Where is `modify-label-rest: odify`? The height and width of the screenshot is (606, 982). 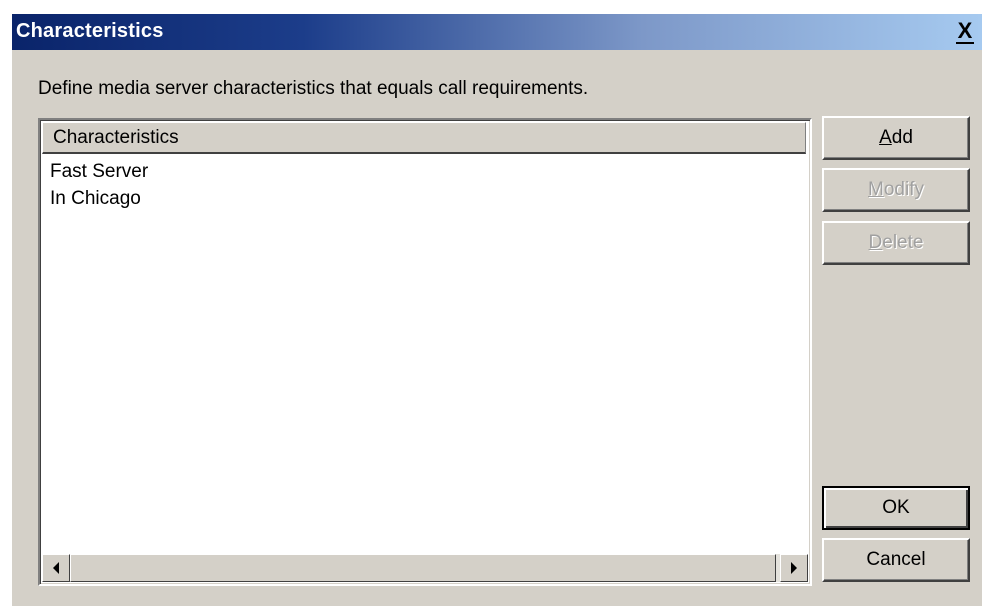 modify-label-rest: odify is located at coordinates (903, 189).